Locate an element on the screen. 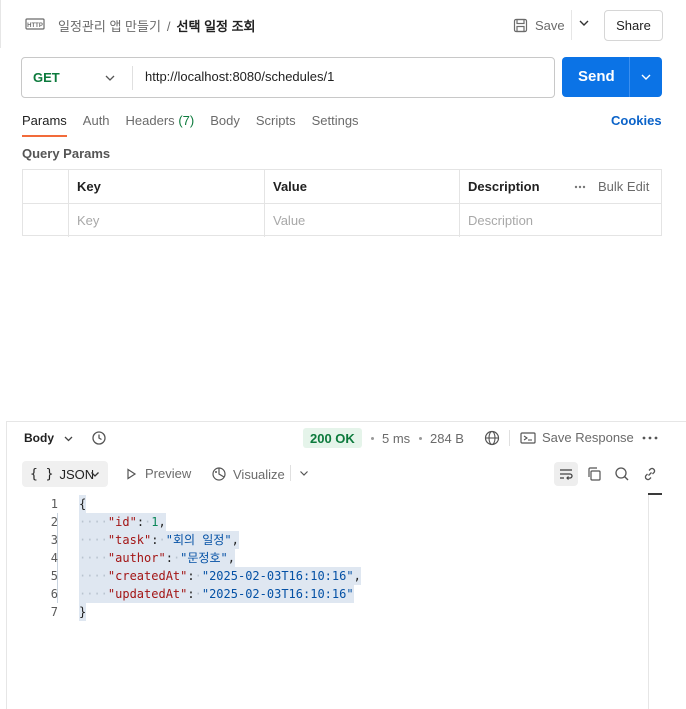  save-response-button: Save Response is located at coordinates (577, 437).